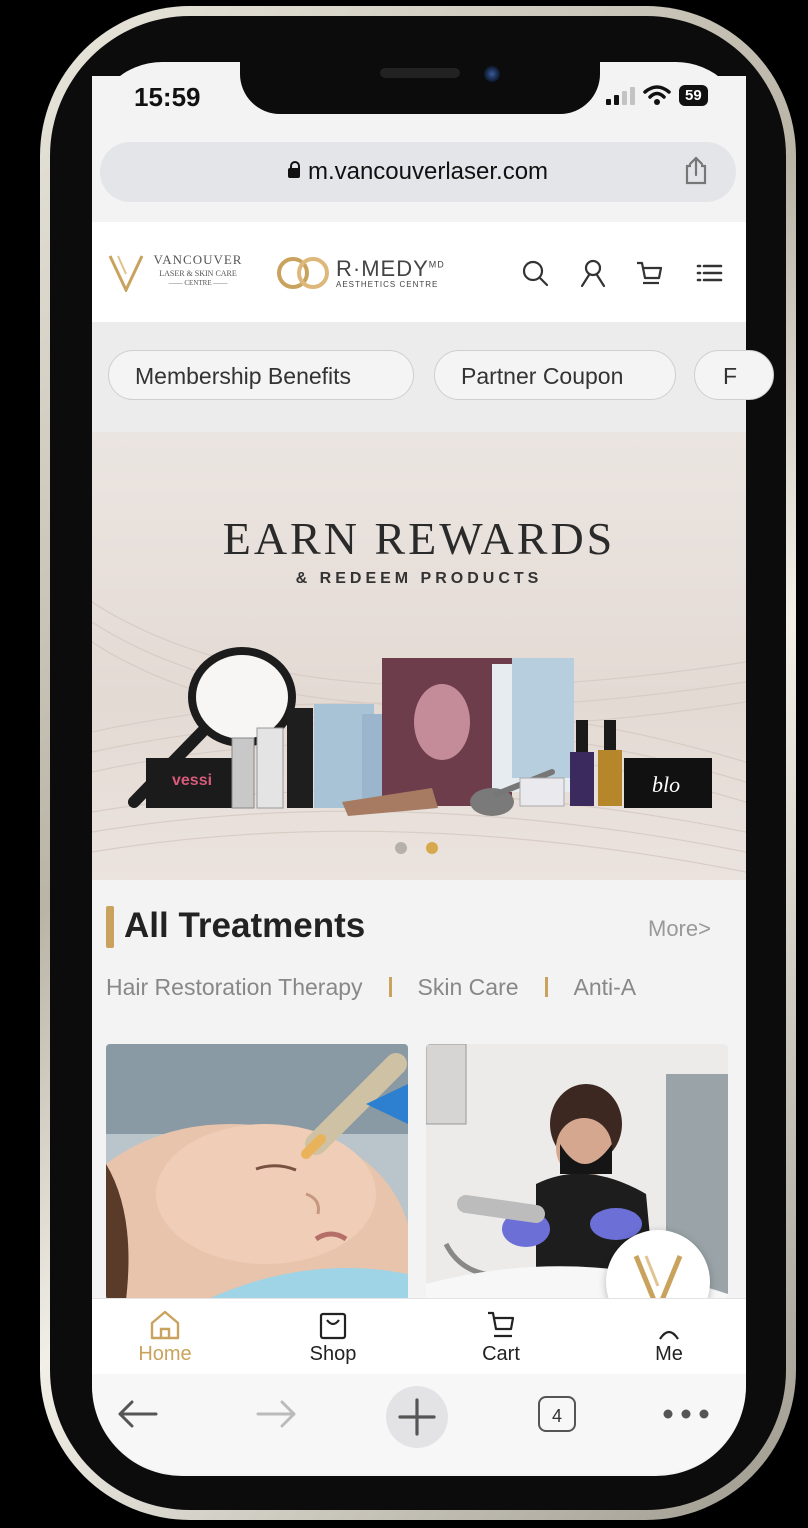 This screenshot has width=808, height=1528. I want to click on user-icon, so click(593, 273).